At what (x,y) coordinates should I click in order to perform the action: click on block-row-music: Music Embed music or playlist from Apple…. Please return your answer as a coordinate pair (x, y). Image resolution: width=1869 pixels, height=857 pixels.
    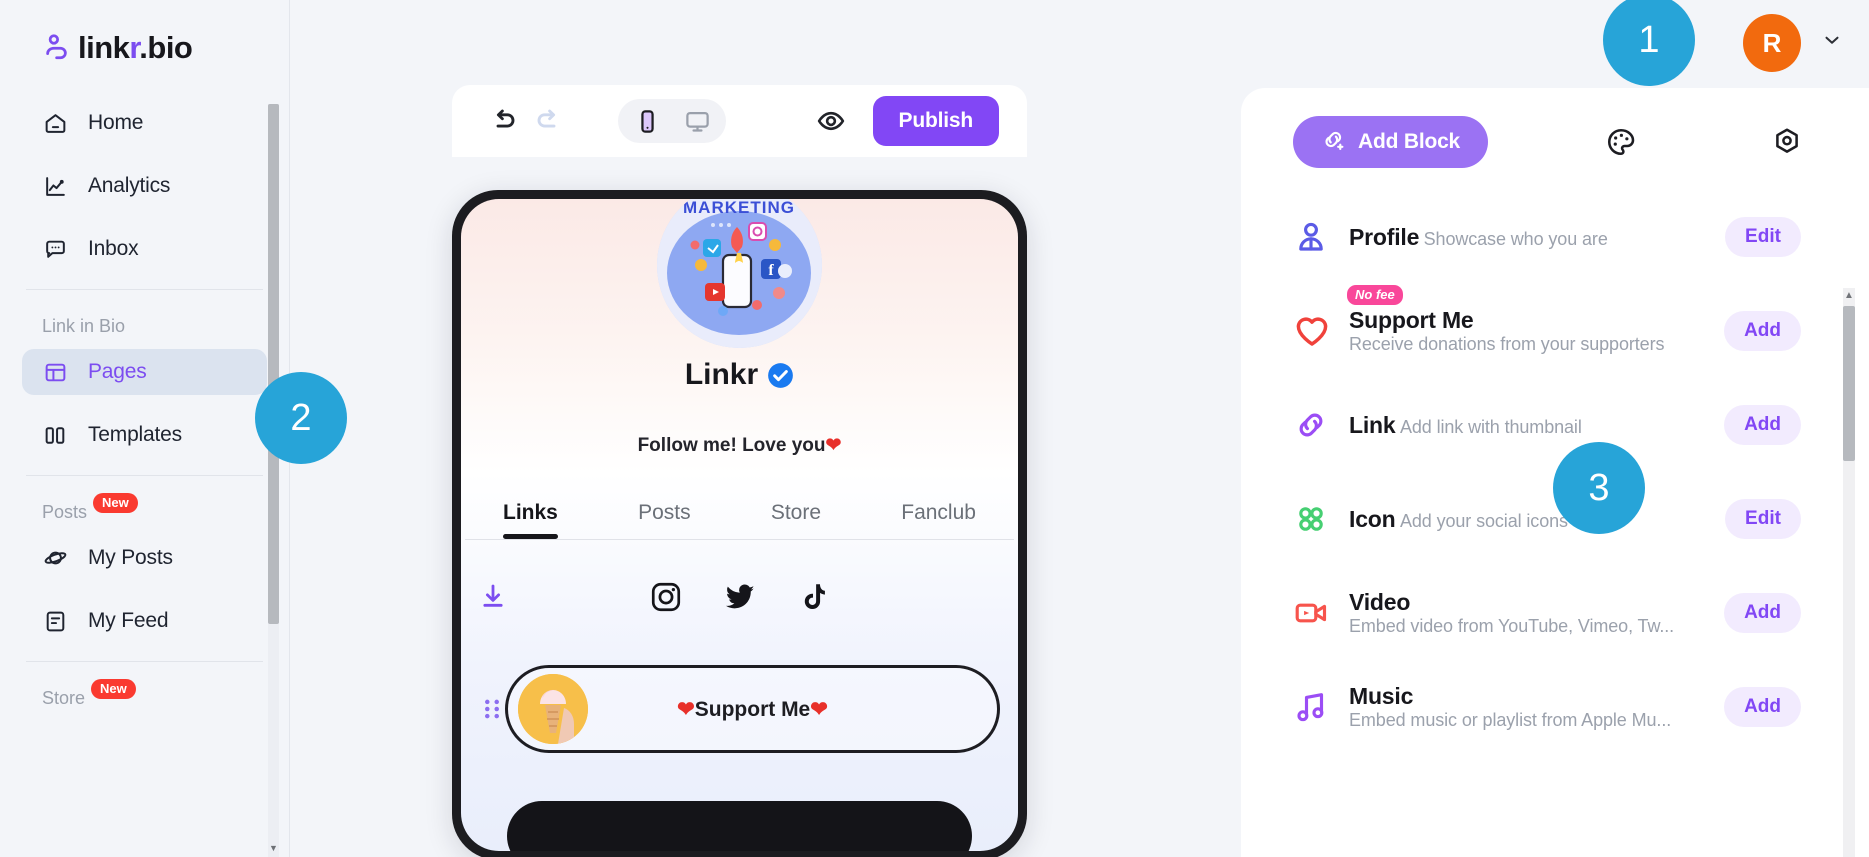
    Looking at the image, I should click on (1581, 707).